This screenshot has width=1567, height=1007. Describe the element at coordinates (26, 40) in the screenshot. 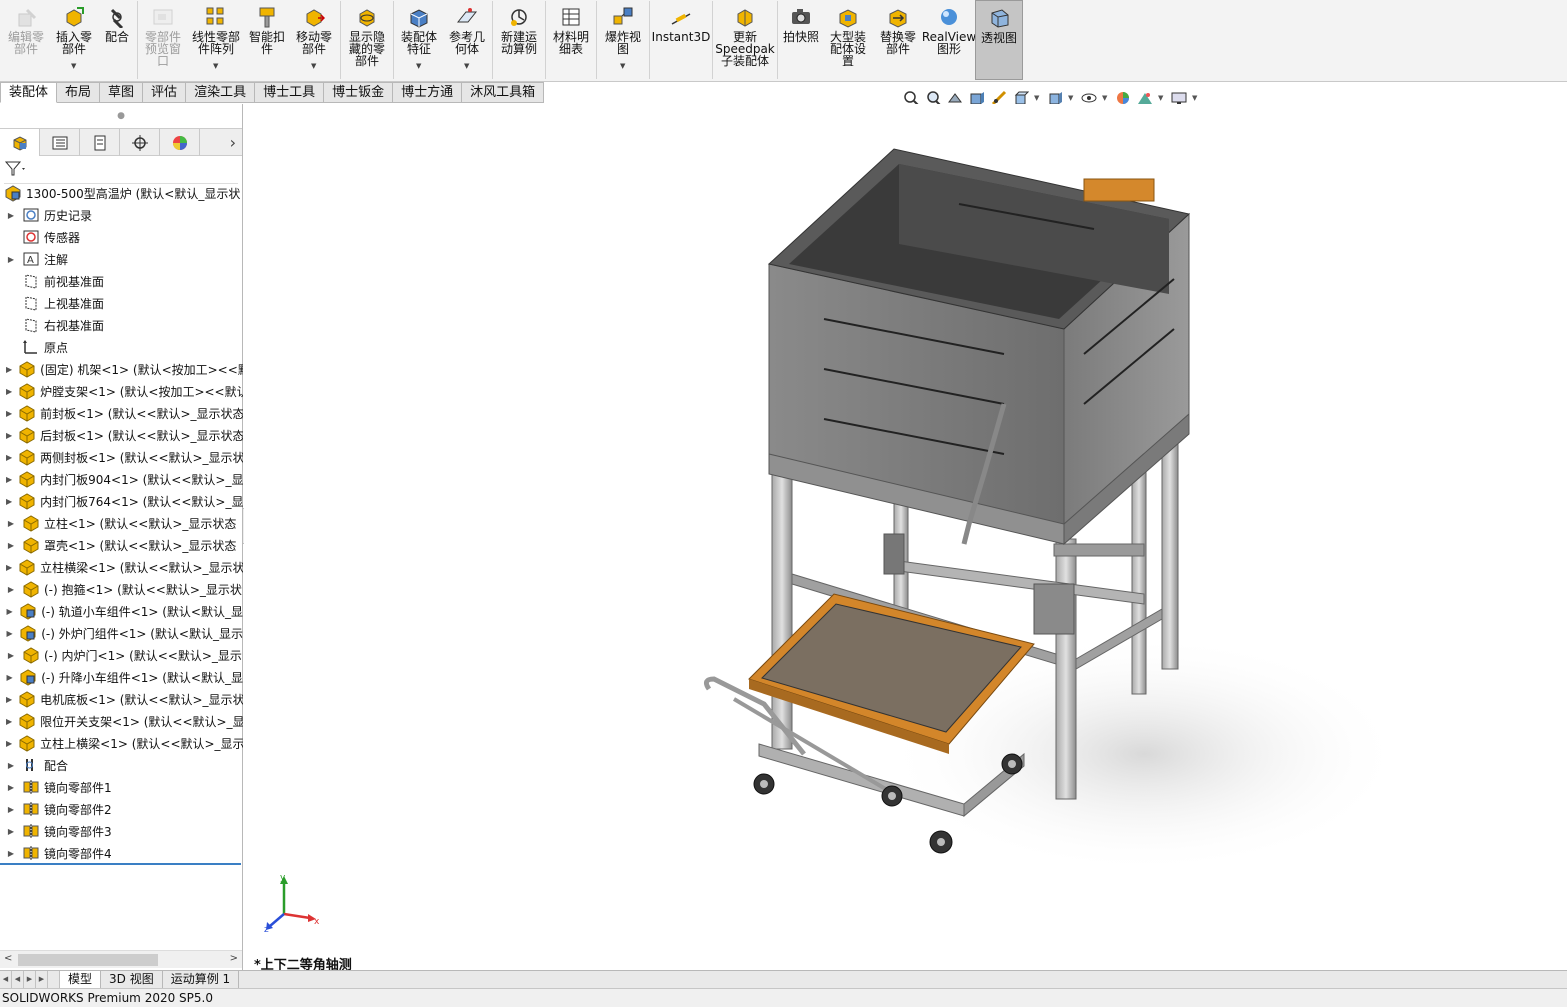

I see `ribbon-button-0: 编辑零 部件` at that location.